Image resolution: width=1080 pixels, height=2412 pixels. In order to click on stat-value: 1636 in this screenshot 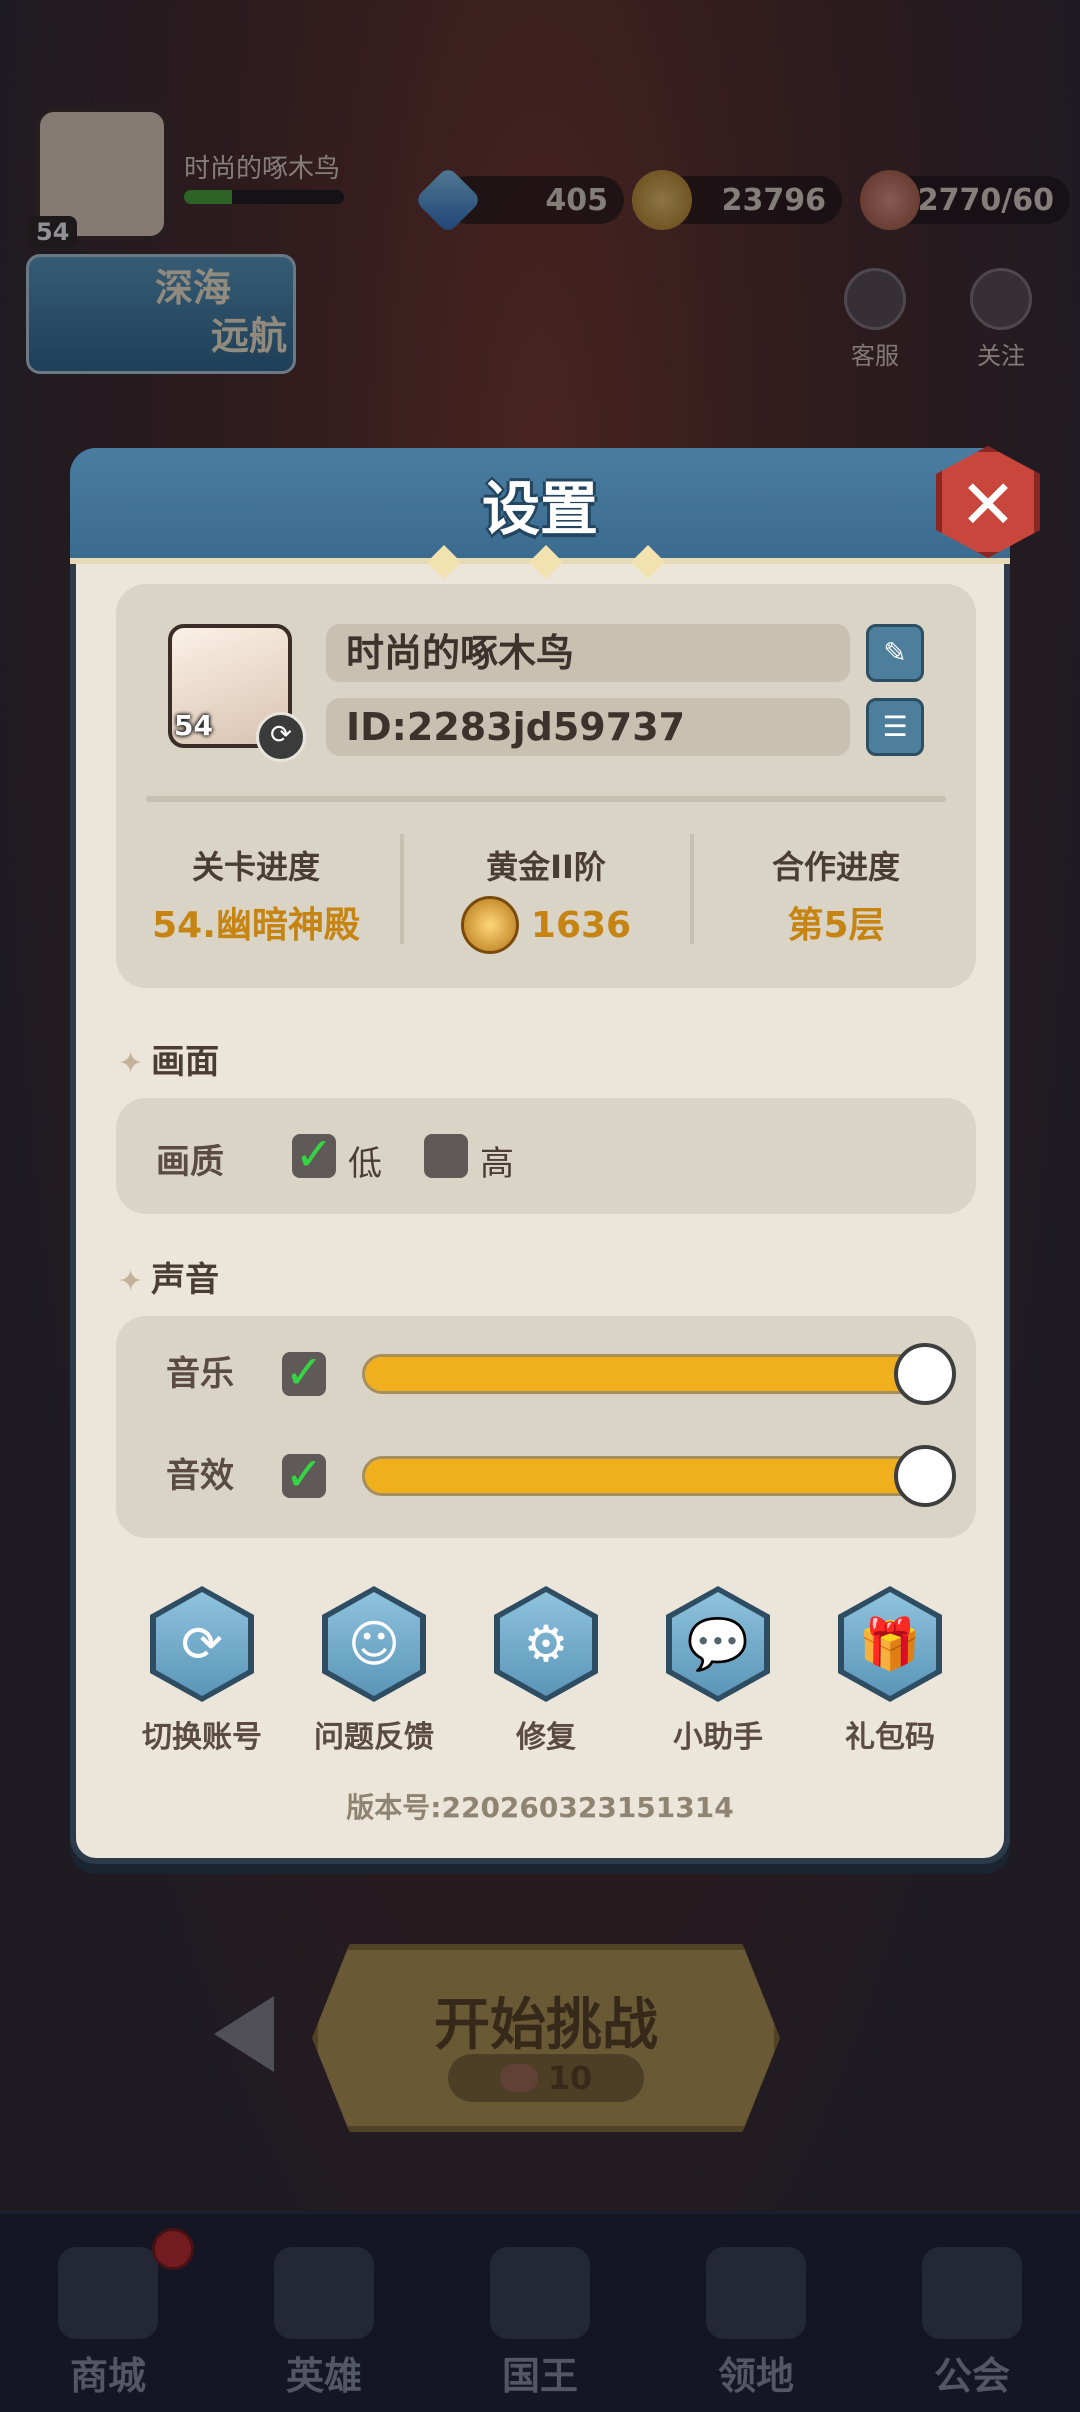, I will do `click(581, 925)`.